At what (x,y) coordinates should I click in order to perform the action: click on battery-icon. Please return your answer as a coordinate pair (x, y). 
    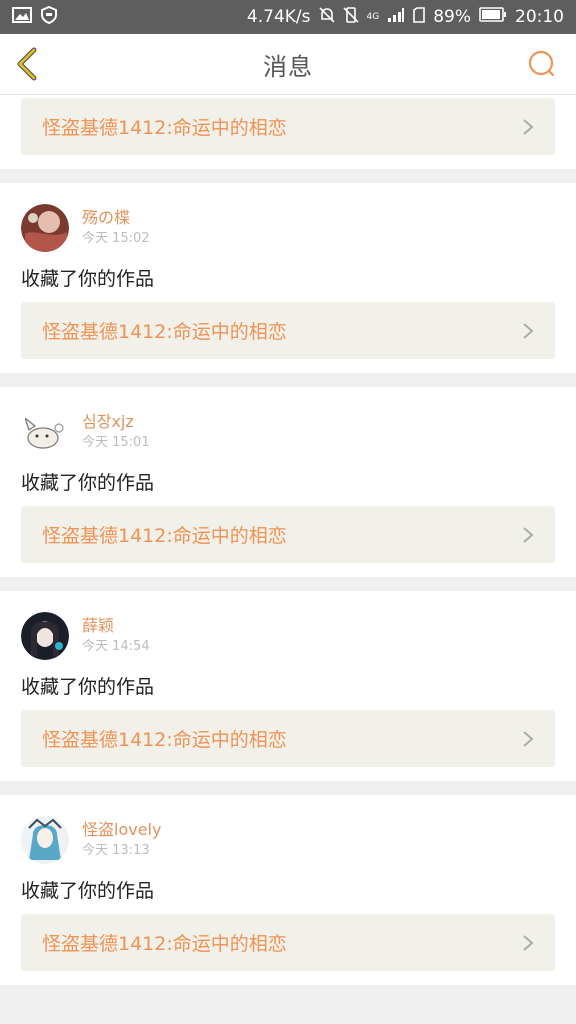
    Looking at the image, I should click on (493, 17).